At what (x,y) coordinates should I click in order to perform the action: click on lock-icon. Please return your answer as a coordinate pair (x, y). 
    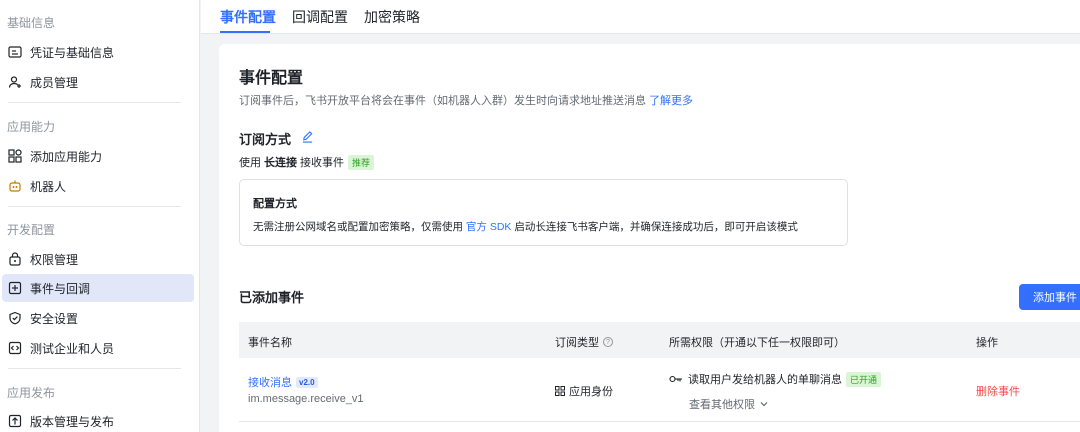
    Looking at the image, I should click on (15, 259).